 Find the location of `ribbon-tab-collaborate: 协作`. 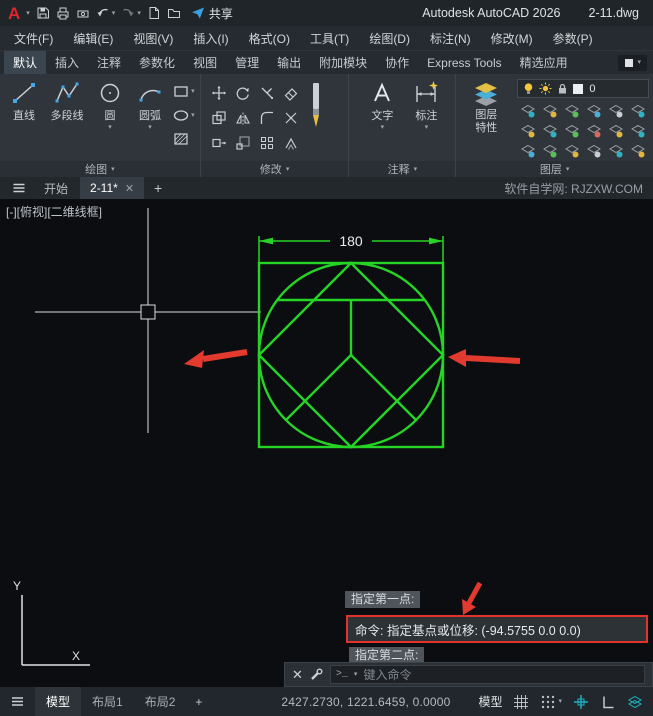

ribbon-tab-collaborate: 协作 is located at coordinates (397, 63).